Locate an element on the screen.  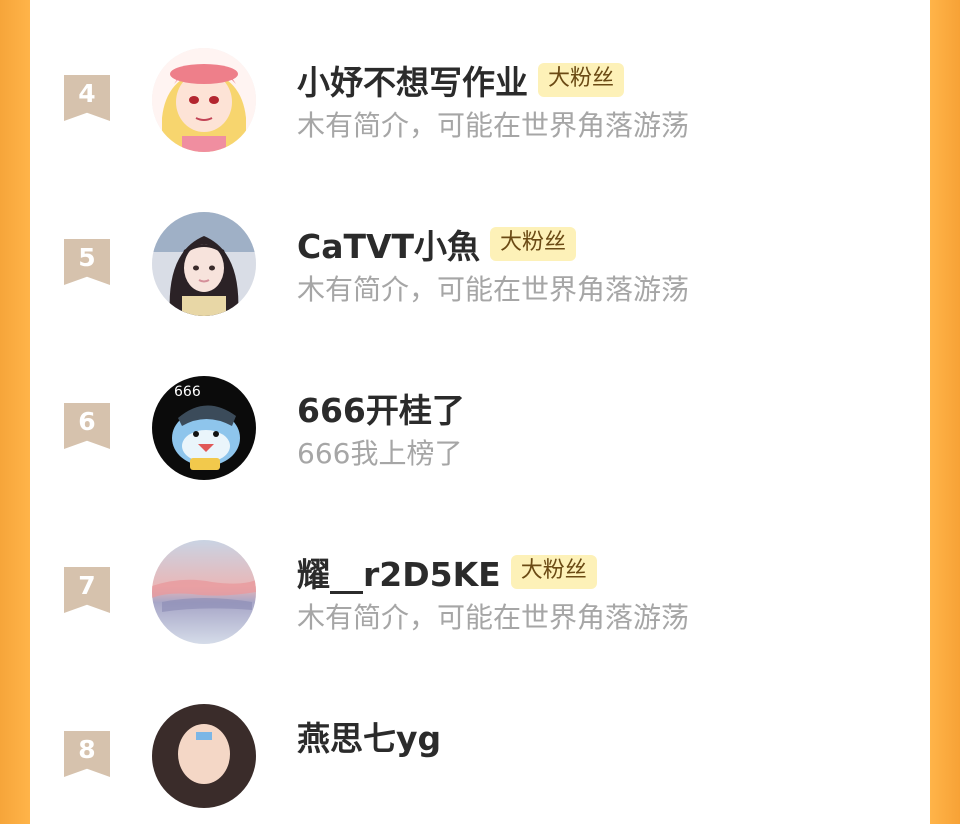
user-name: 燕思七yg is located at coordinates (369, 736).